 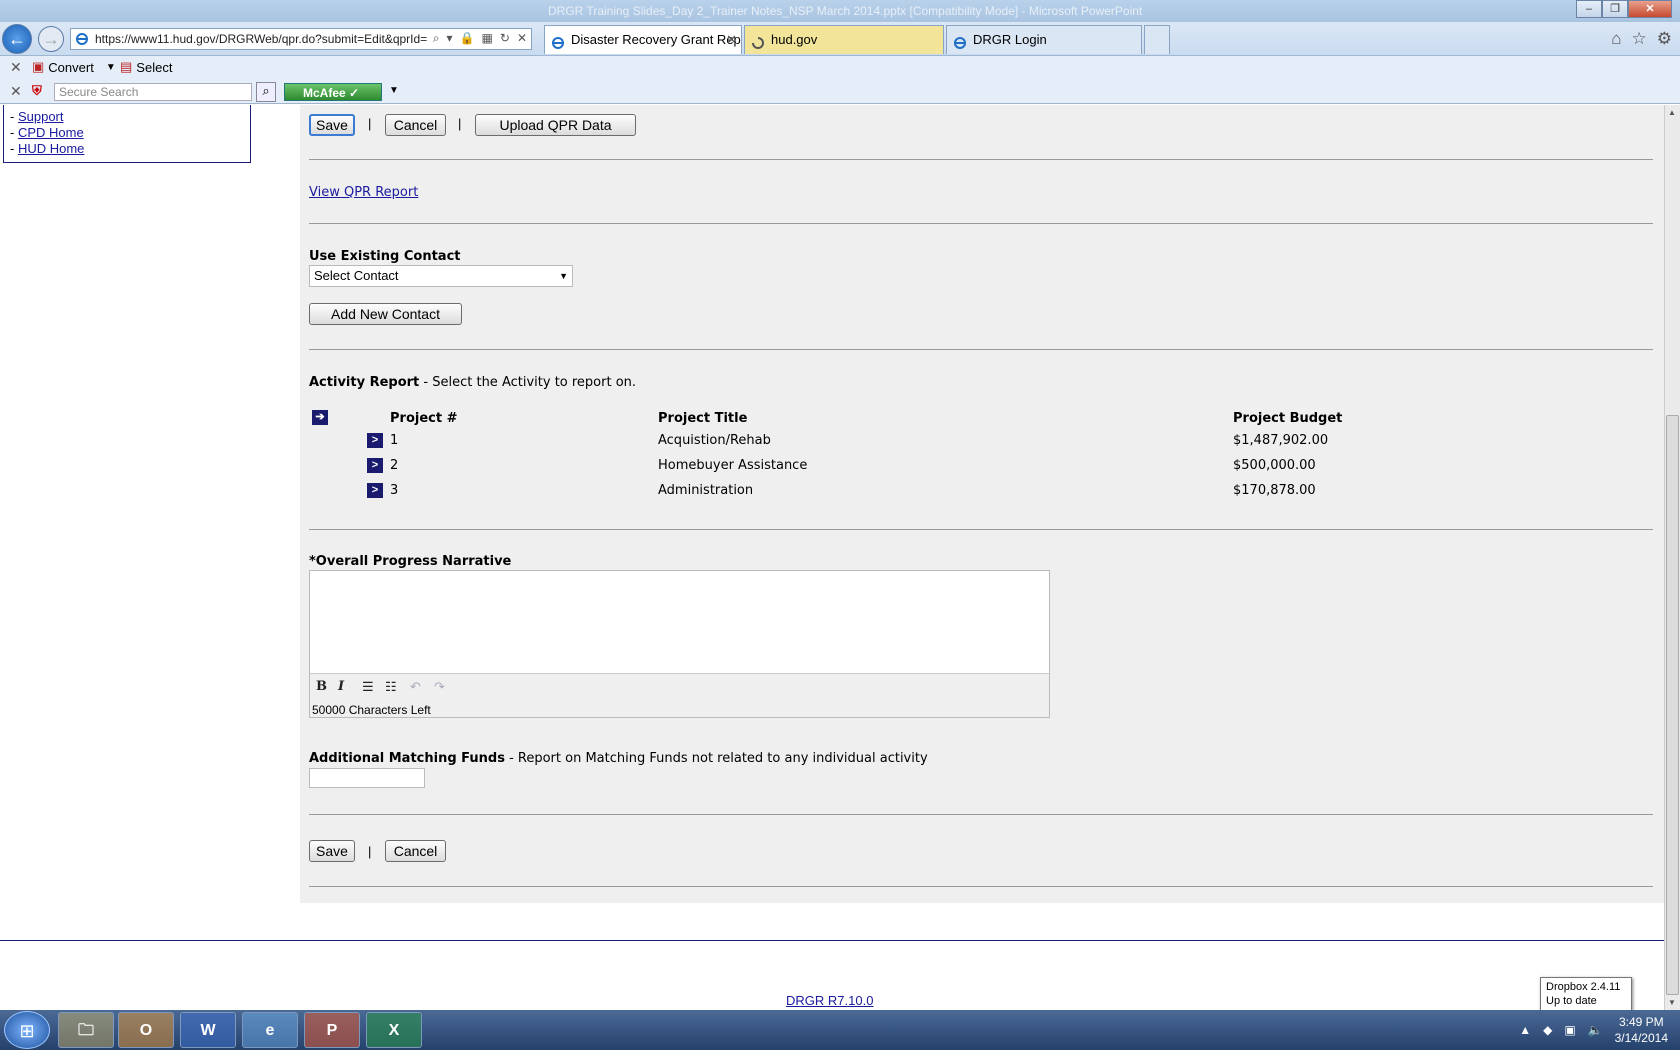 What do you see at coordinates (333, 92) in the screenshot?
I see `mcafee-button: McAfee ✓` at bounding box center [333, 92].